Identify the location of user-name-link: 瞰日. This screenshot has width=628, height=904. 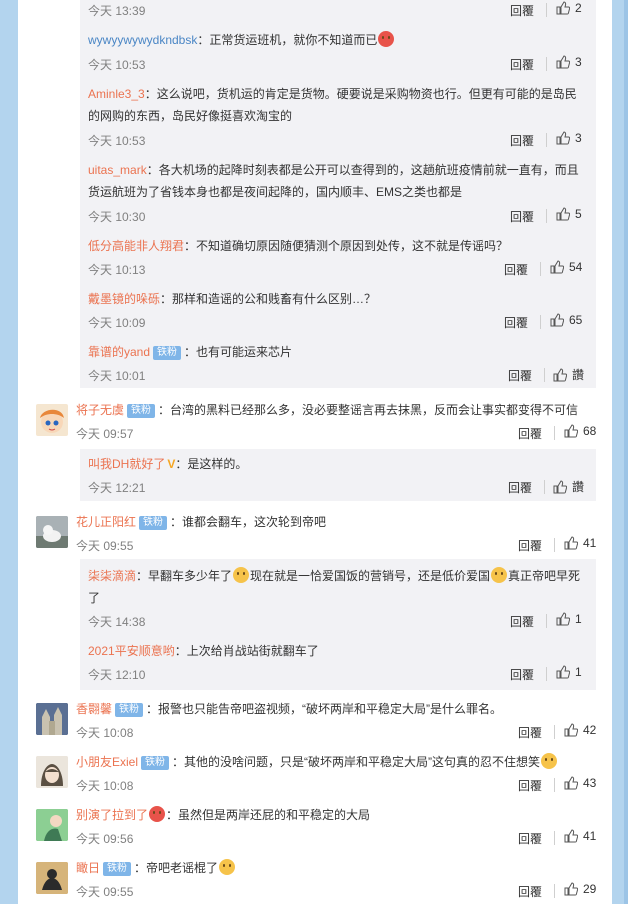
(88, 868).